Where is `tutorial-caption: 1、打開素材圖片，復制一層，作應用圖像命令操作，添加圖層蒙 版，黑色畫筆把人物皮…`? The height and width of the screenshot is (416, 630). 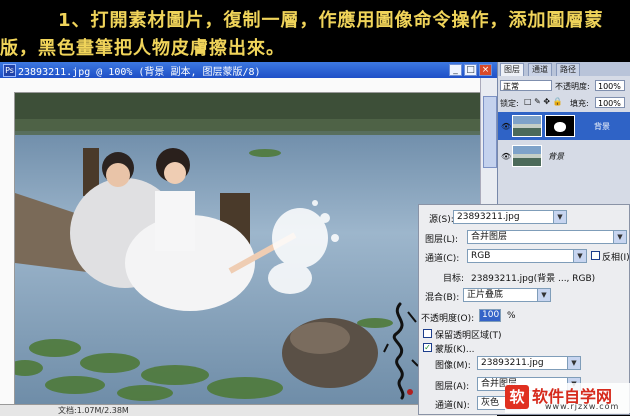
tutorial-caption: 1、打開素材圖片，復制一層，作應用圖像命令操作，添加圖層蒙 版，黑色畫筆把人物皮… is located at coordinates (315, 31).